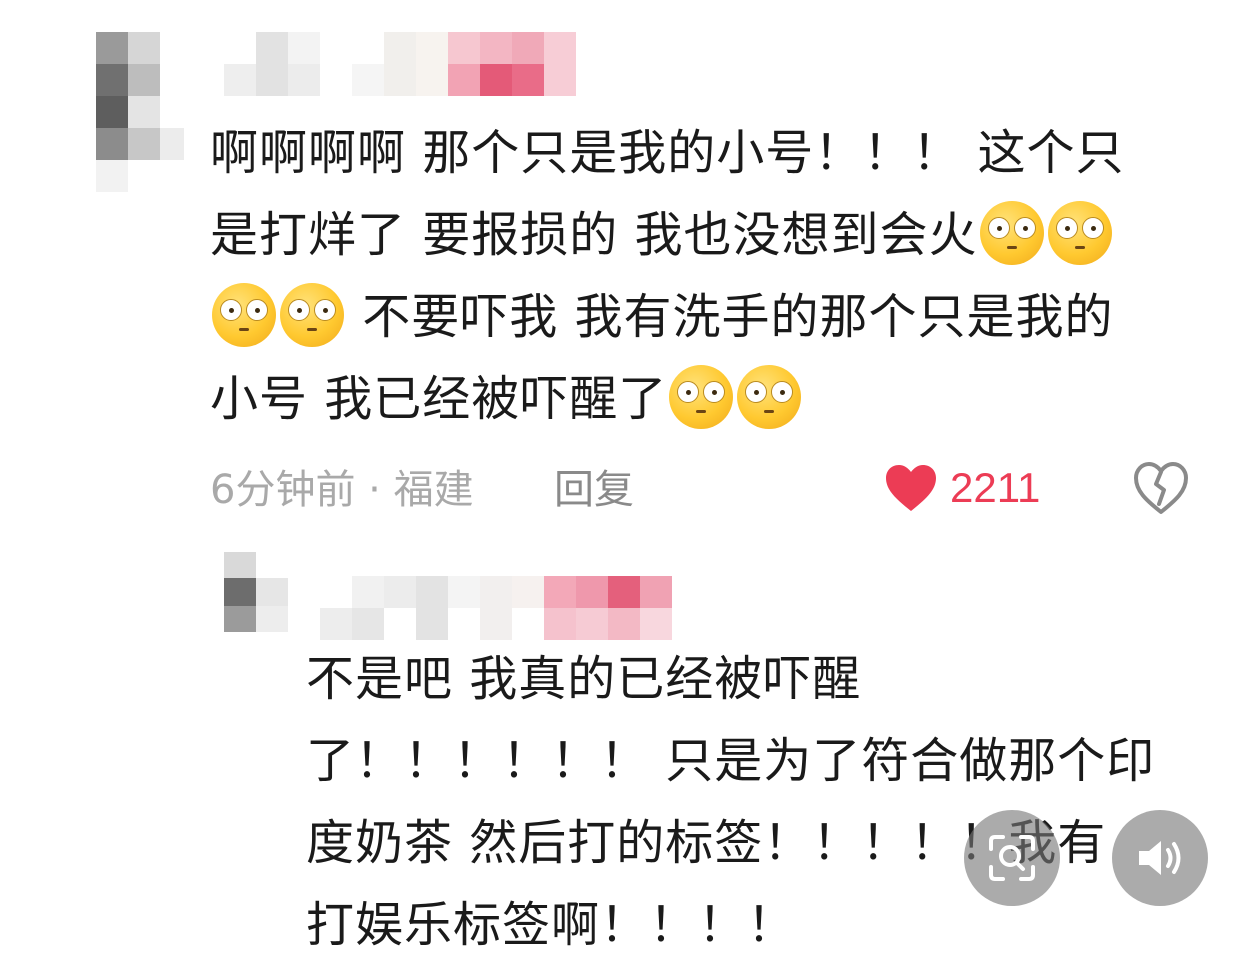 The height and width of the screenshot is (980, 1256). What do you see at coordinates (731, 761) in the screenshot?
I see `reply-line: 了！！！！！！ 只是为了符合做那个印` at bounding box center [731, 761].